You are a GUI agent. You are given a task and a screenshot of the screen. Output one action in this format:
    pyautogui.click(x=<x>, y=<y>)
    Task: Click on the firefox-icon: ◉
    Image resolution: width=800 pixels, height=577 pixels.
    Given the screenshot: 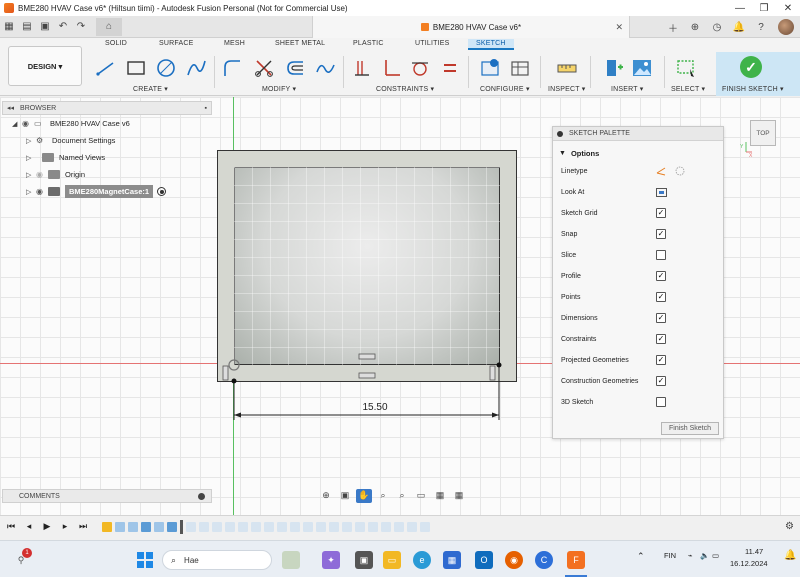 What is the action you would take?
    pyautogui.click(x=514, y=560)
    